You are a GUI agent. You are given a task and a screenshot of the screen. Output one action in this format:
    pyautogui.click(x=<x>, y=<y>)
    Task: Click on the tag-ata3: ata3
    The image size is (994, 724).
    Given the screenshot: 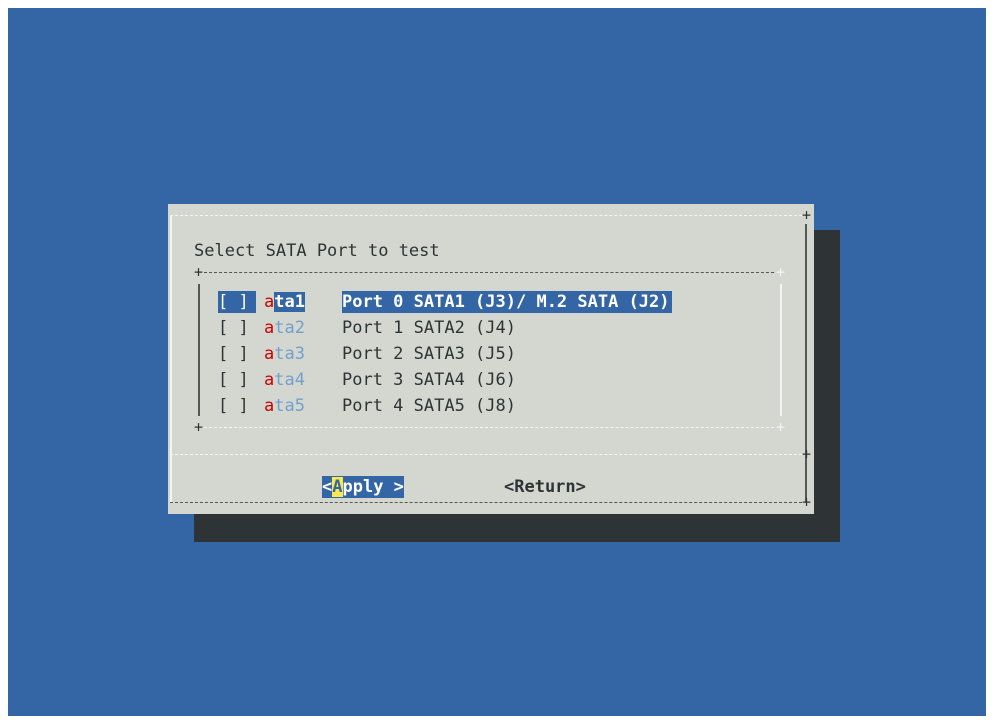 What is the action you would take?
    pyautogui.click(x=303, y=354)
    